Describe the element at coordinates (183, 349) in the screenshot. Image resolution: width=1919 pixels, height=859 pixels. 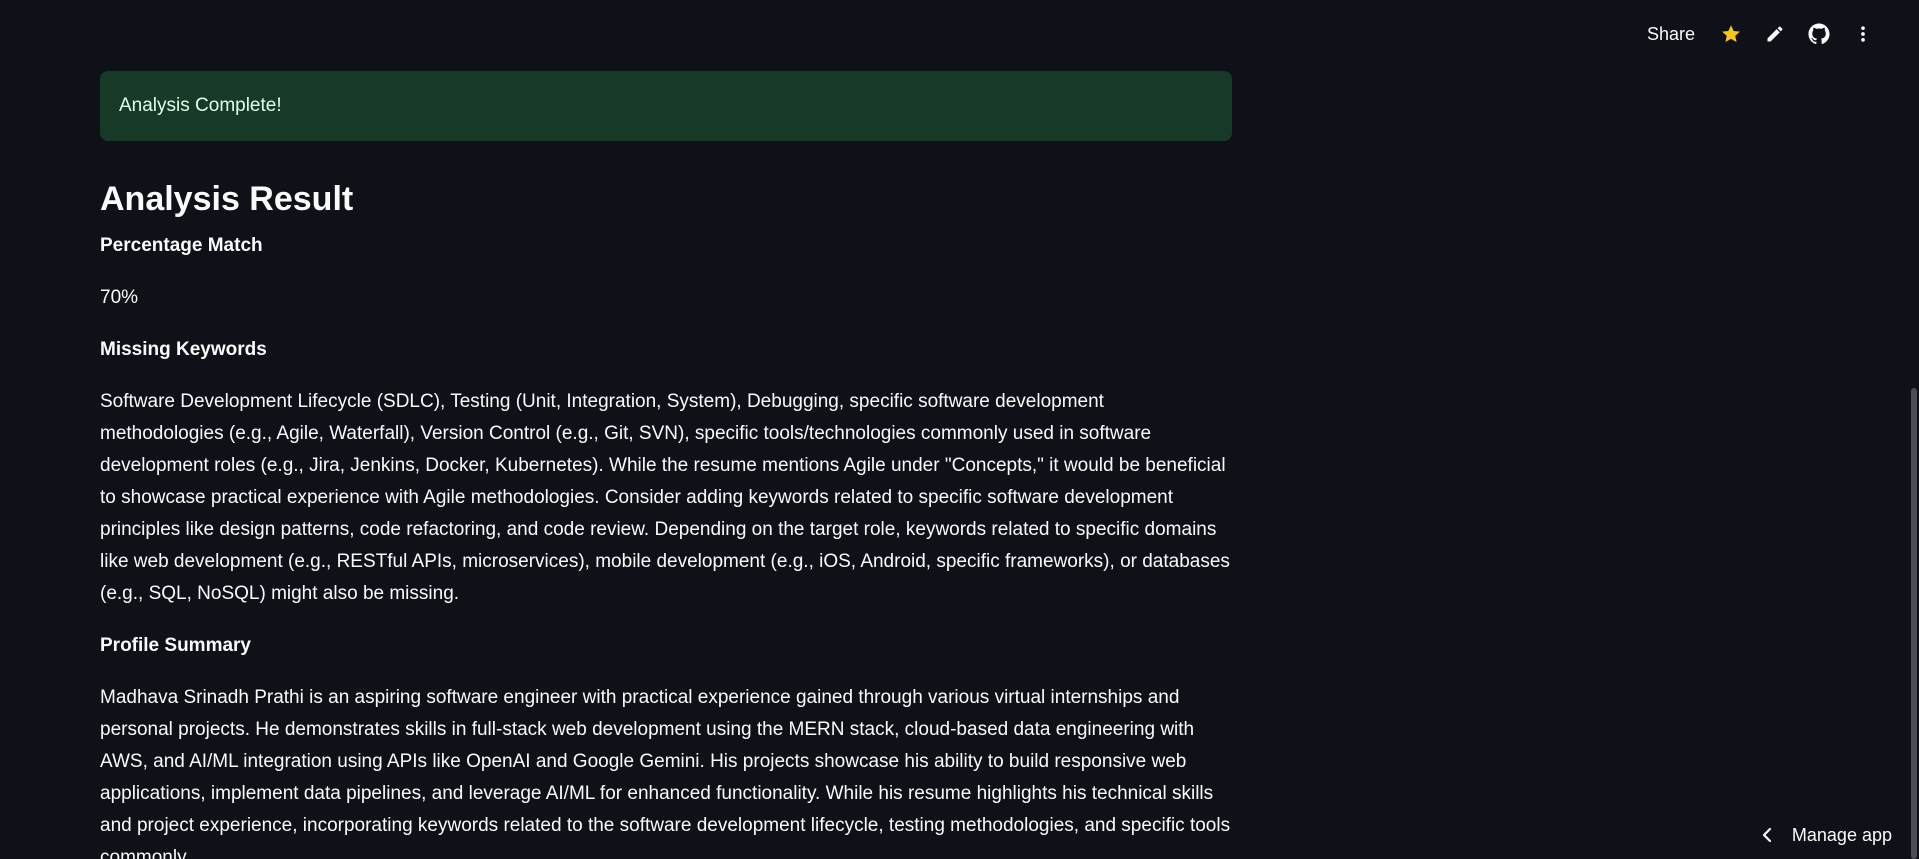
I see `missing-keywords-heading: Missing Keywords` at that location.